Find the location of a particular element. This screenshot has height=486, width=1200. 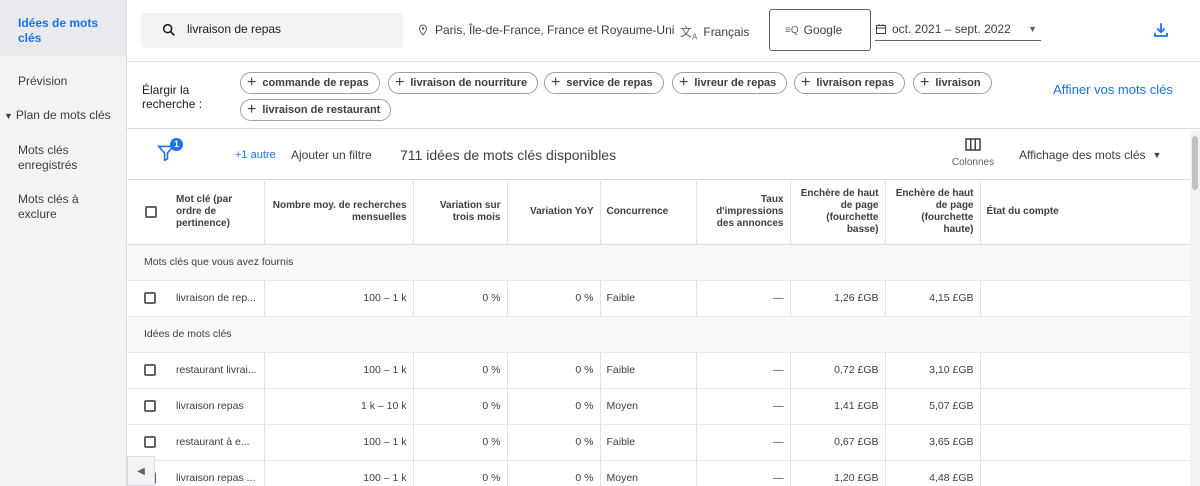

chip-label: livraison repas is located at coordinates (855, 83).